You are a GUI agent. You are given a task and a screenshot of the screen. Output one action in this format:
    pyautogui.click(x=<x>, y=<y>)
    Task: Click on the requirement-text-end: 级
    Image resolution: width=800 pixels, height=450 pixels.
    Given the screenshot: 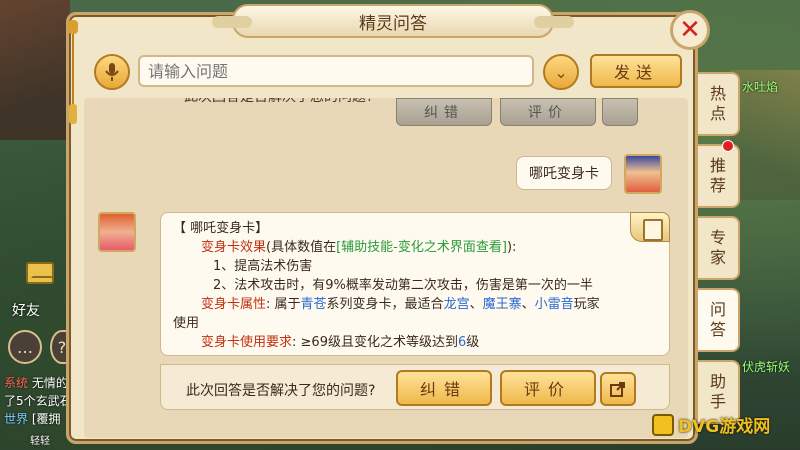 What is the action you would take?
    pyautogui.click(x=473, y=342)
    